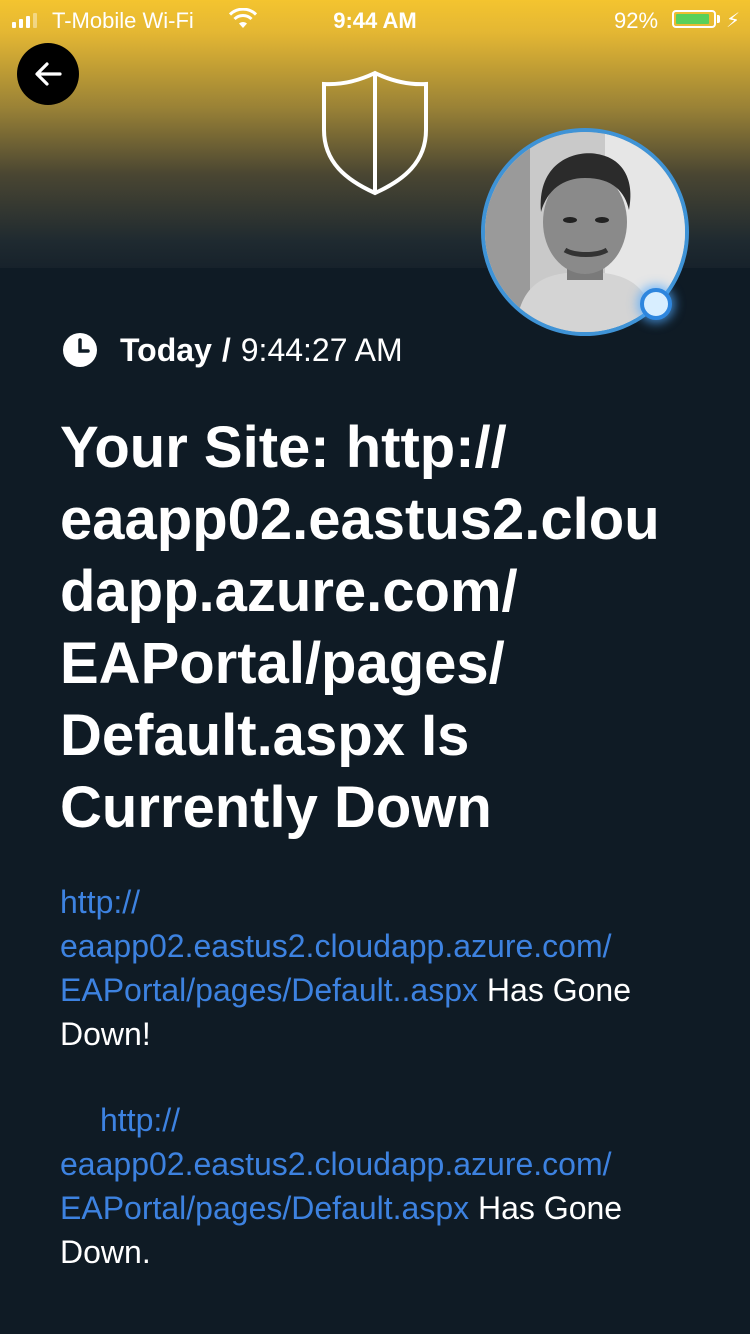 Image resolution: width=750 pixels, height=1334 pixels. What do you see at coordinates (321, 349) in the screenshot?
I see `alert-time: 9:44:27 AM` at bounding box center [321, 349].